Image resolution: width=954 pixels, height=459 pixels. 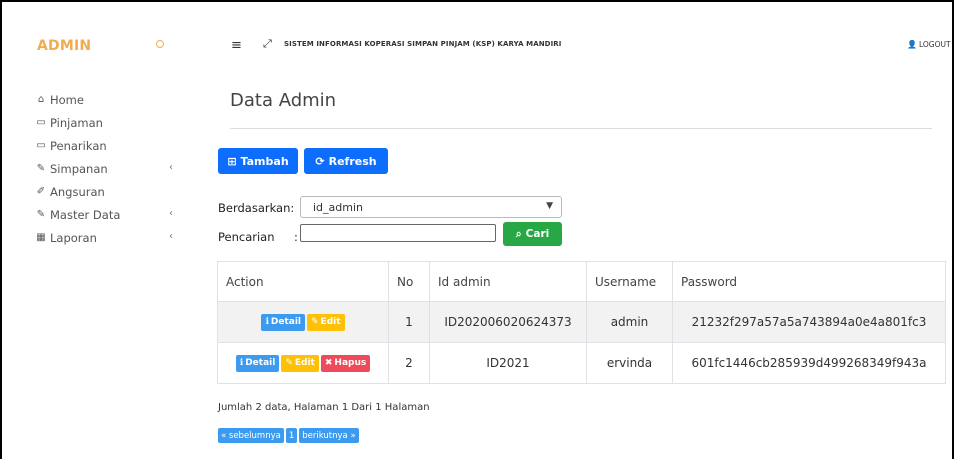 I want to click on tambah-label: Tambah, so click(x=264, y=161).